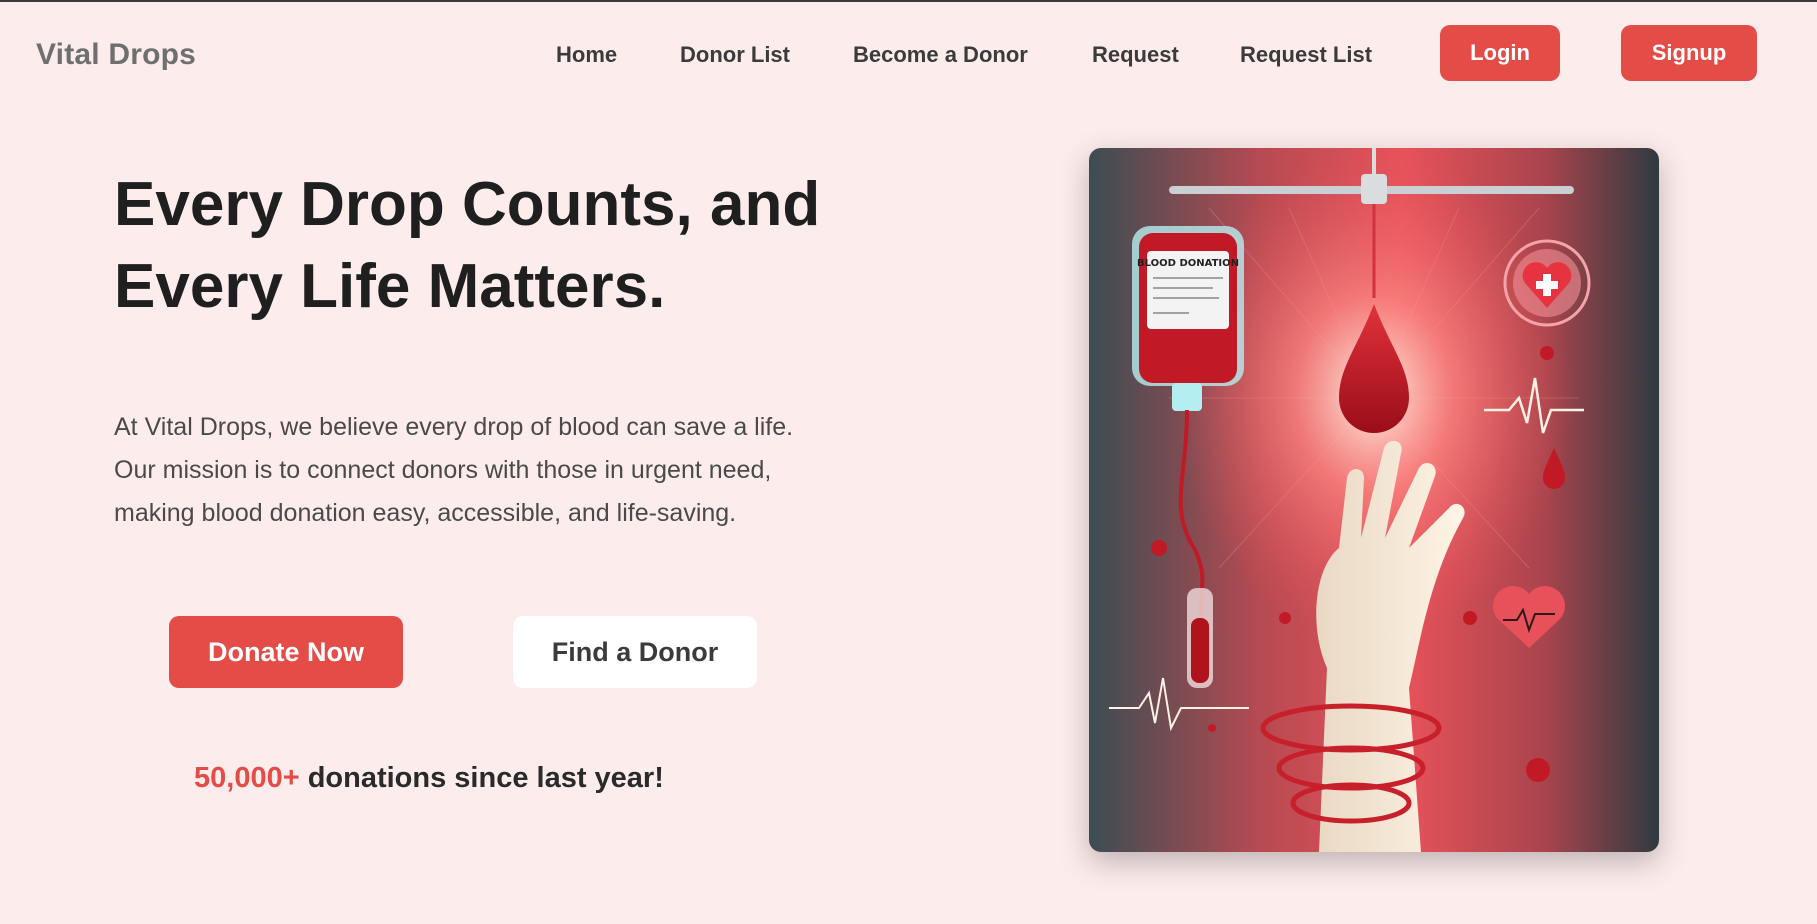 This screenshot has height=924, width=1817. What do you see at coordinates (116, 55) in the screenshot?
I see `brand-logo: Vital Drops` at bounding box center [116, 55].